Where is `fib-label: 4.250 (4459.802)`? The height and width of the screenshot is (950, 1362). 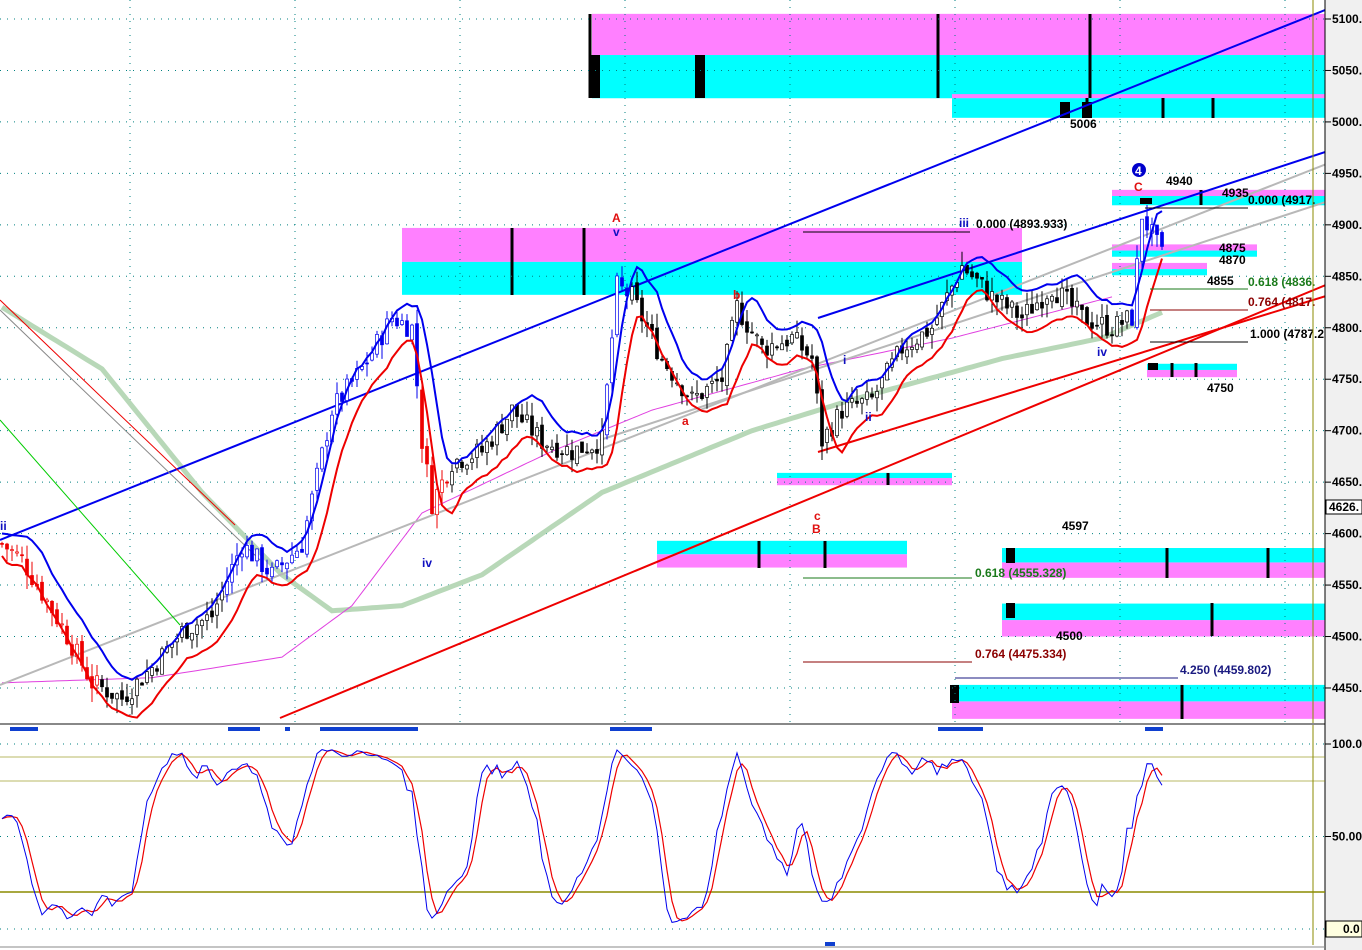
fib-label: 4.250 (4459.802) is located at coordinates (1225, 670).